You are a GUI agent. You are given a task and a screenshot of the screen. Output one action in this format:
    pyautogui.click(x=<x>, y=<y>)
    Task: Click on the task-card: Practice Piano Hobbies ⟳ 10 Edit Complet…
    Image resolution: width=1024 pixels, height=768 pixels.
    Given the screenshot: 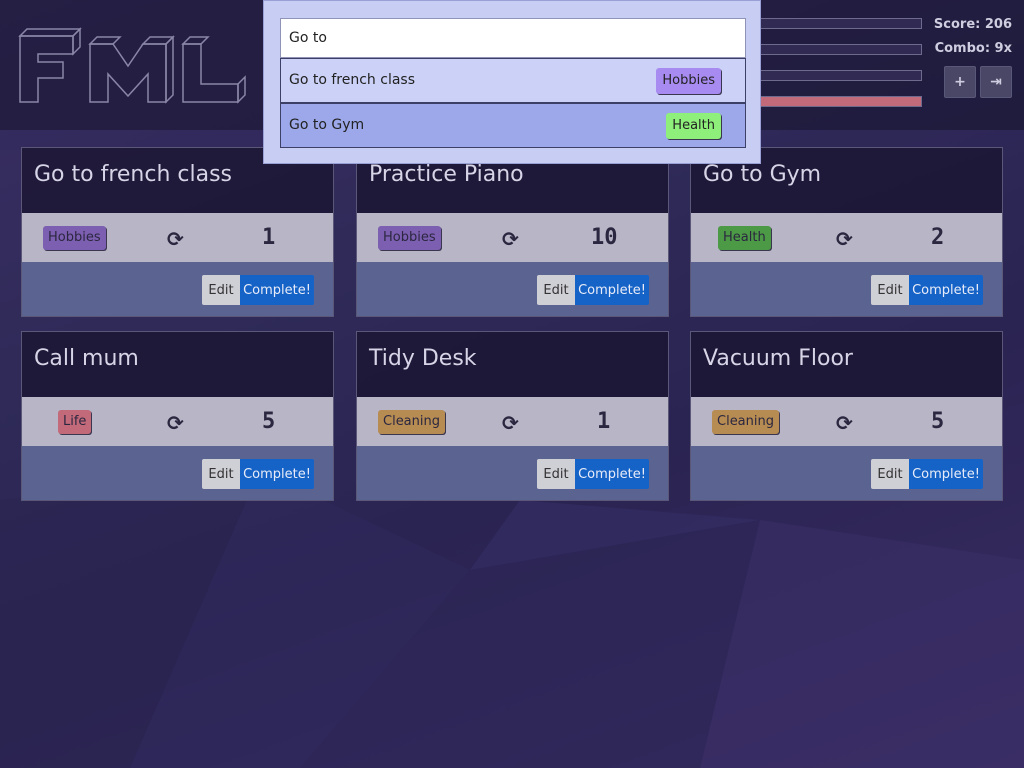 What is the action you would take?
    pyautogui.click(x=512, y=232)
    